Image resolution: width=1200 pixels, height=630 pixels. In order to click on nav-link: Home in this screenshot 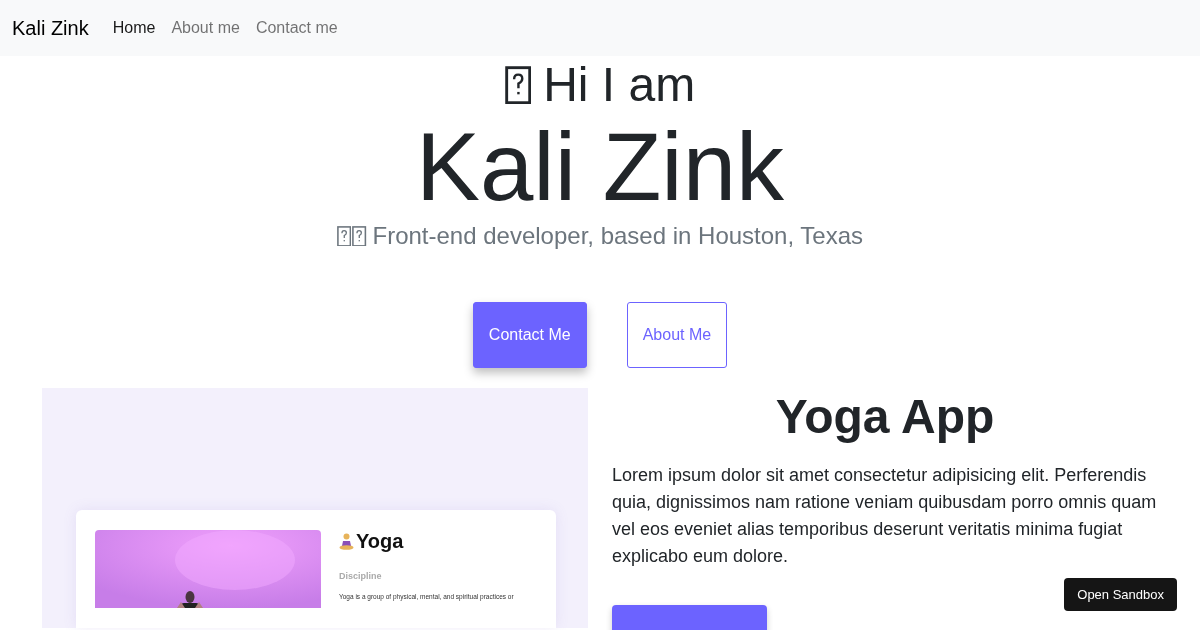, I will do `click(134, 28)`.